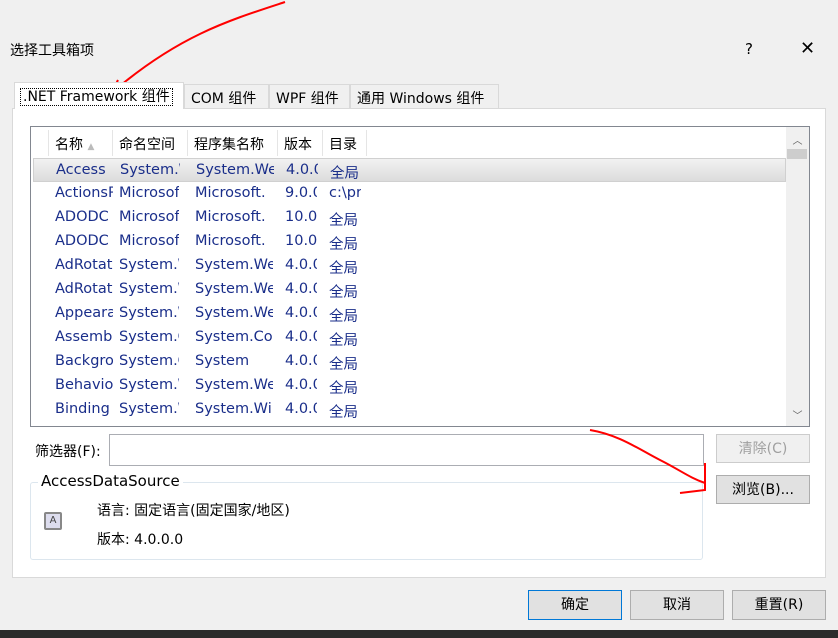 The width and height of the screenshot is (838, 638). I want to click on table-row: ActionsPane Microsoft Microsoft. 9.0.0 c:\pr, so click(409, 194).